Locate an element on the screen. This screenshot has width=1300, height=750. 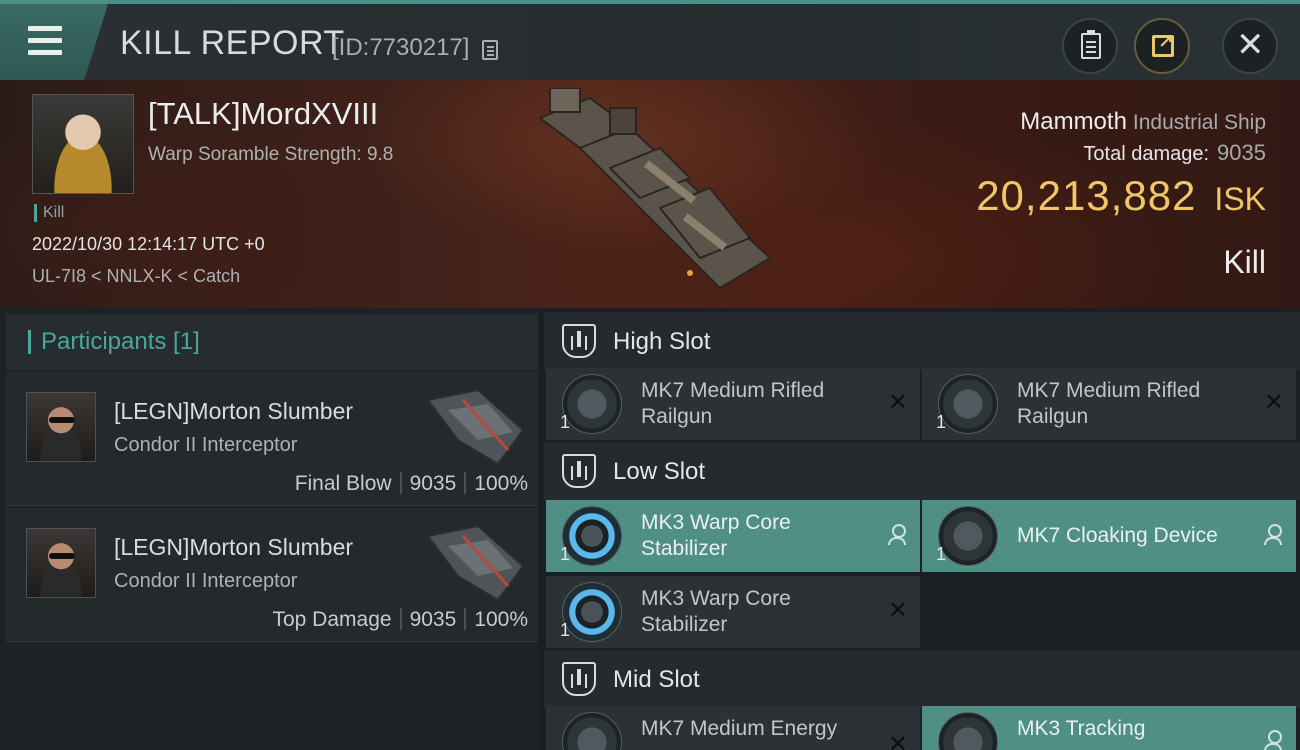
cloaking-device-icon is located at coordinates (968, 536).